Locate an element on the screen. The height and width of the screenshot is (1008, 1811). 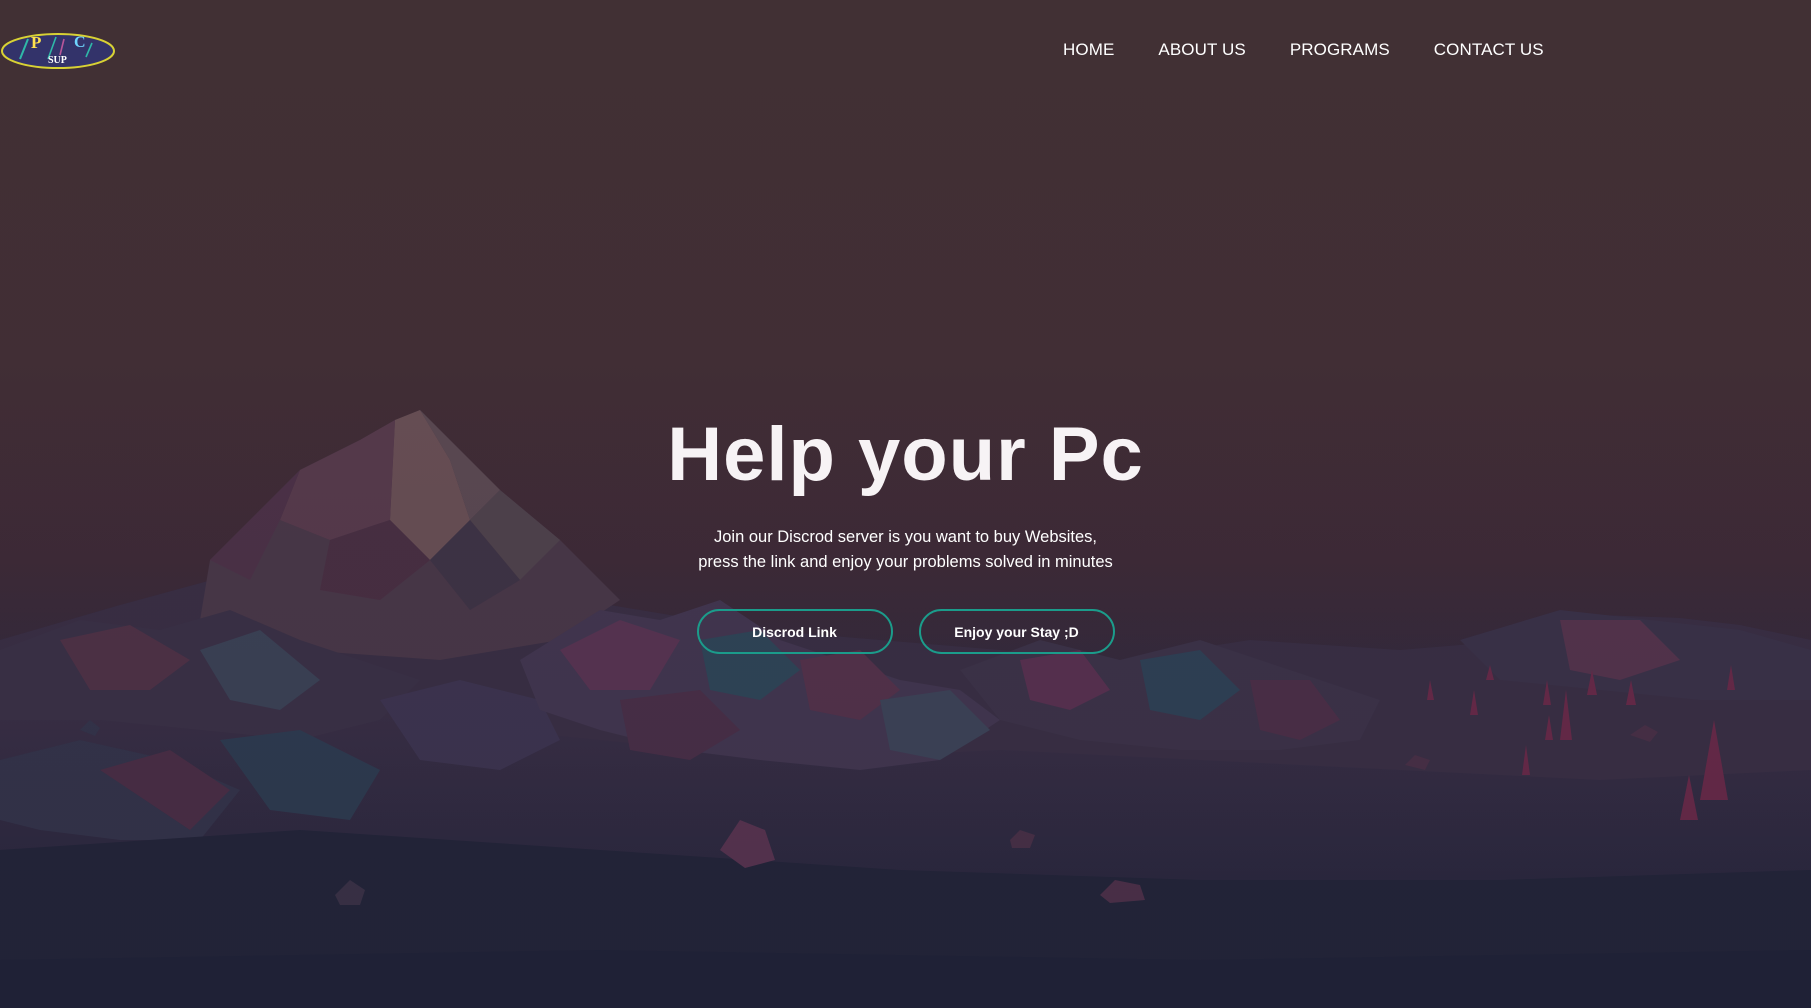
hero-buttons: Discrod Link Enjoy your Stay ;D is located at coordinates (905, 631).